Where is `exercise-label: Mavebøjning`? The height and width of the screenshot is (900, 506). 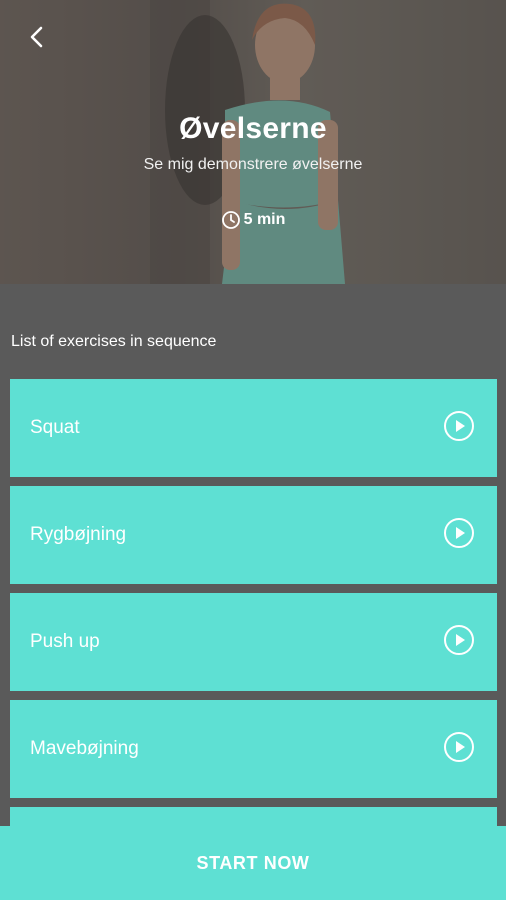 exercise-label: Mavebøjning is located at coordinates (84, 748).